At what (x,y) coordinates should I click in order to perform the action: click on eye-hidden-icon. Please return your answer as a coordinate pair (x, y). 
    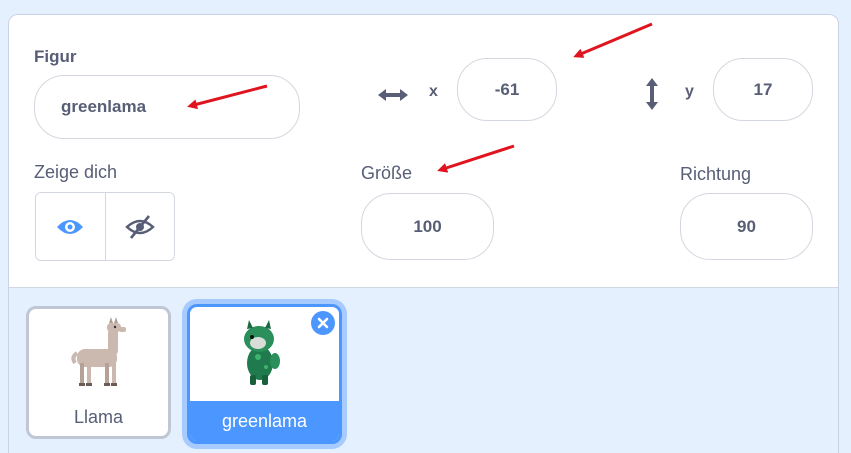
    Looking at the image, I should click on (139, 226).